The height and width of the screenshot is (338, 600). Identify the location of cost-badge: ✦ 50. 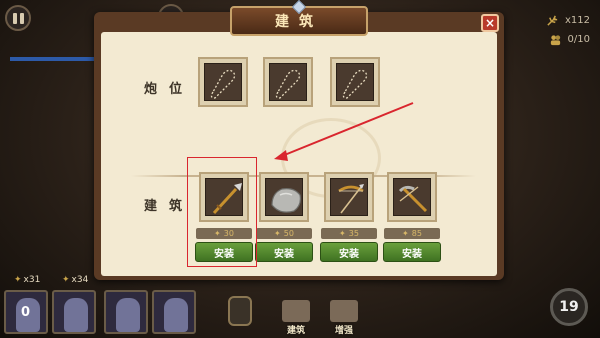
(284, 233).